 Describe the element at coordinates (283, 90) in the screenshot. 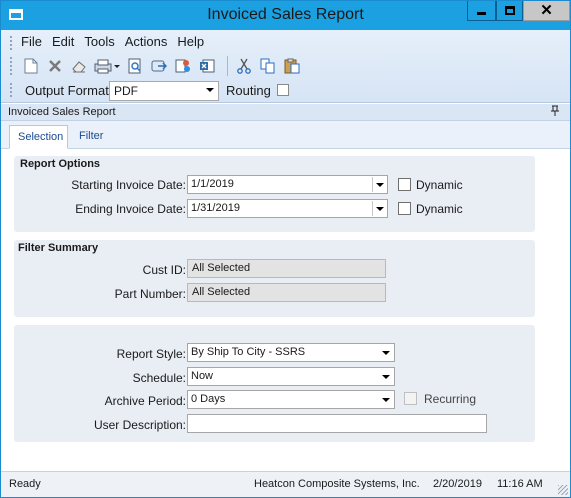

I see `routing-checkbox` at that location.